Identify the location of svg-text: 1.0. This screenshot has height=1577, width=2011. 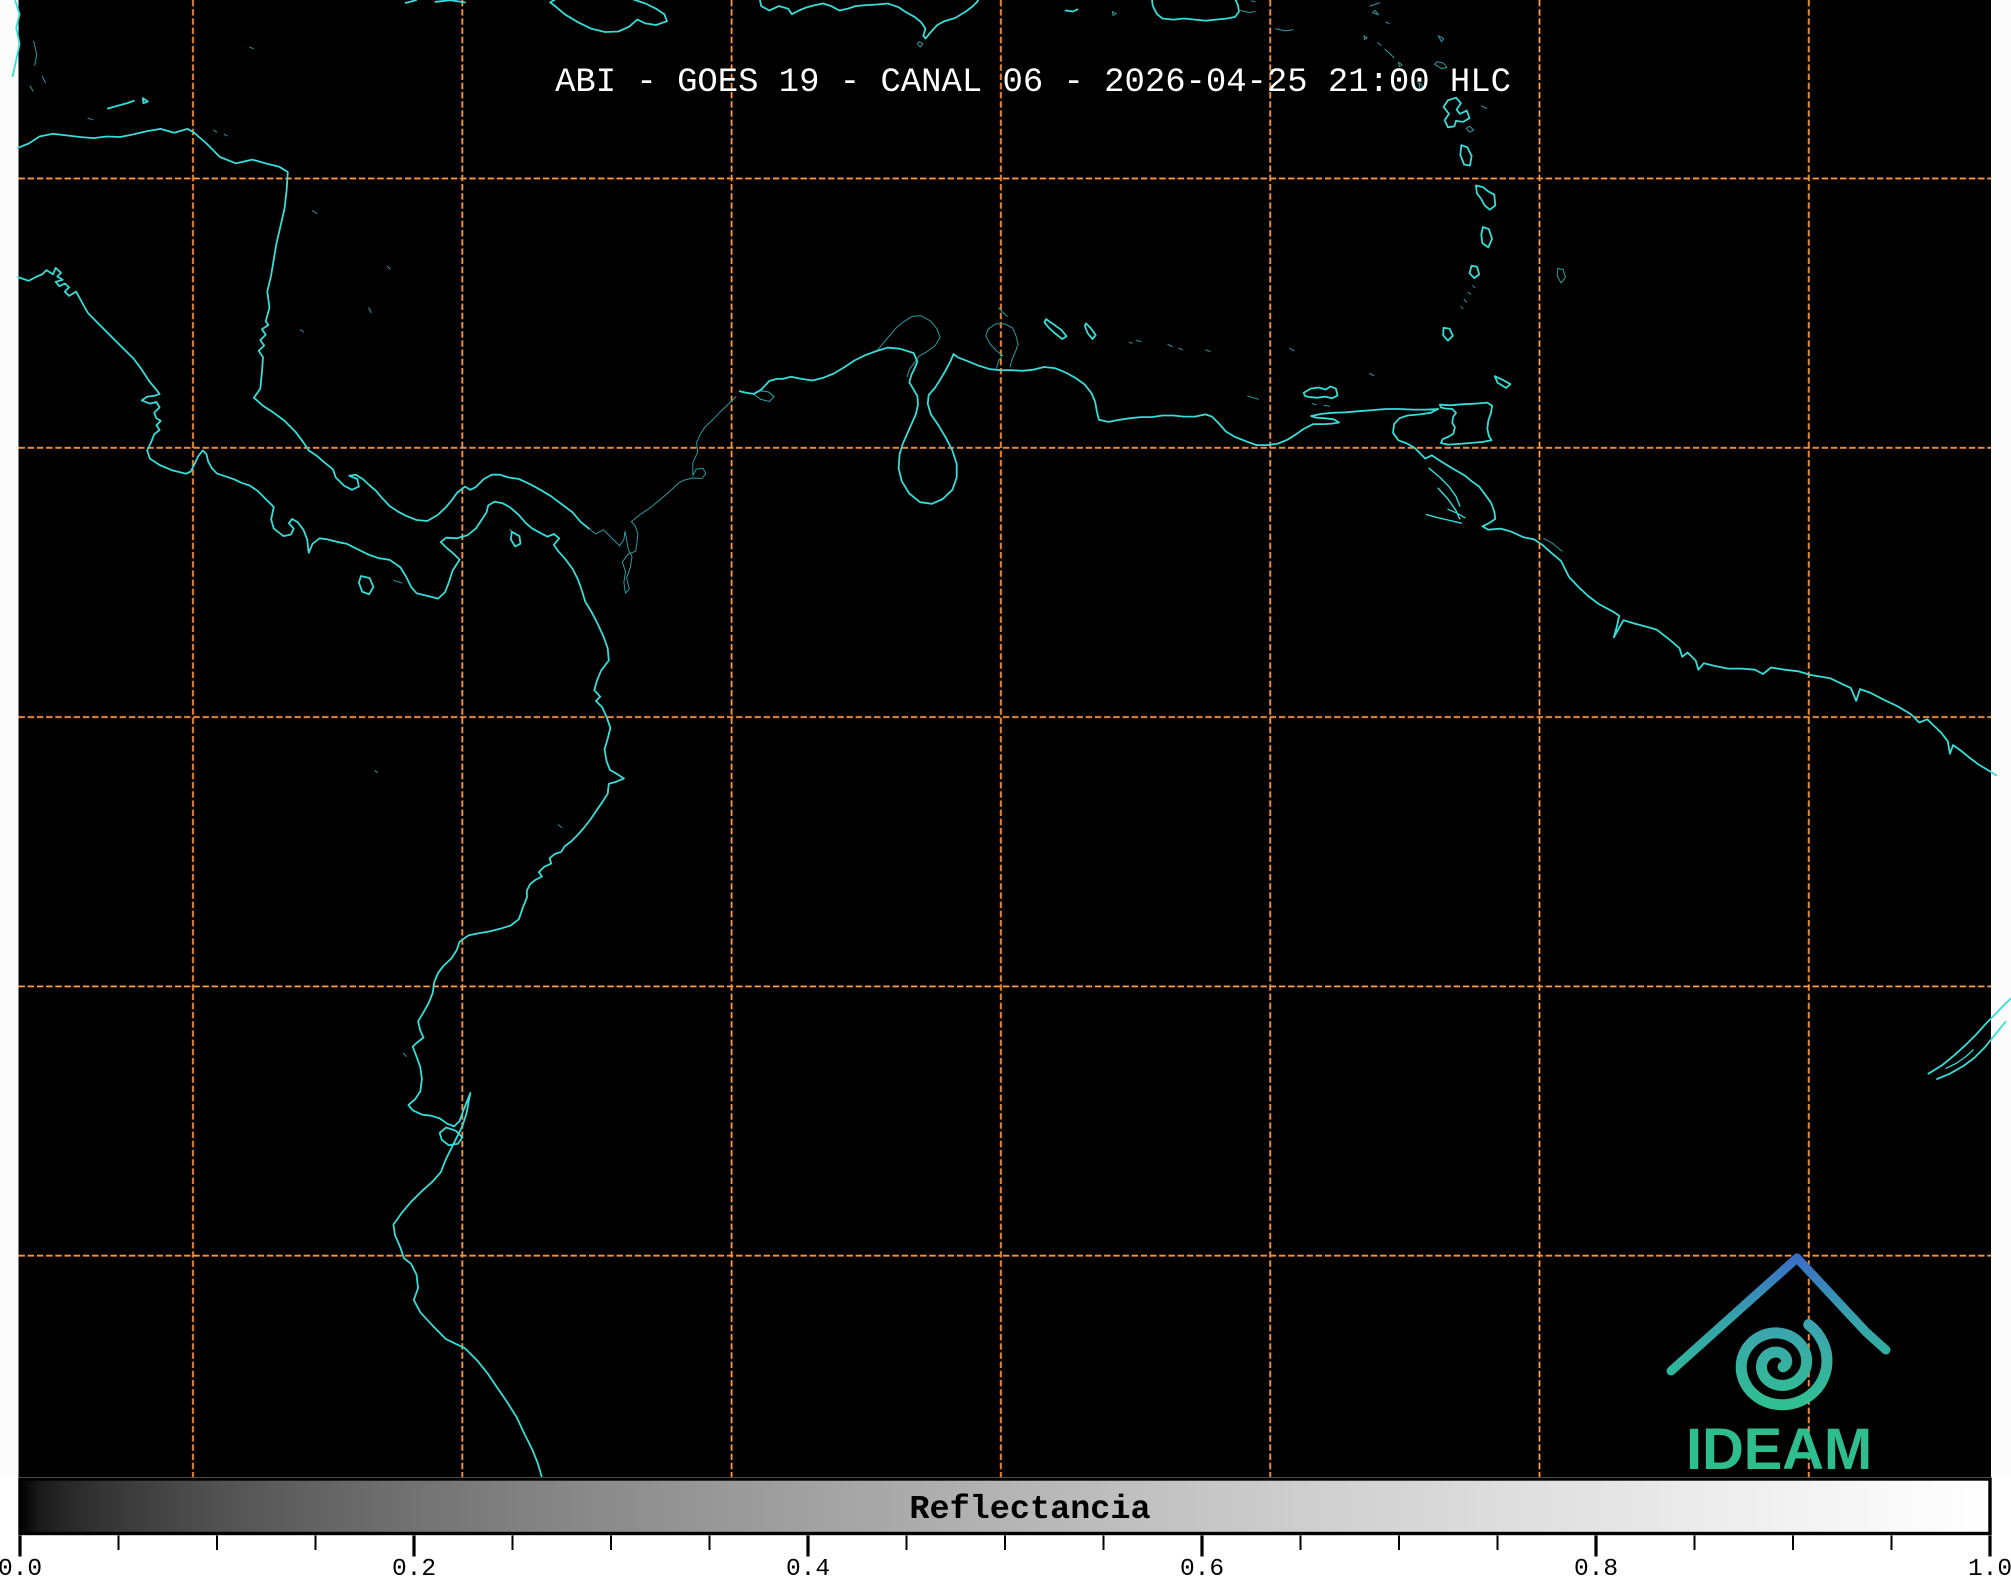
(1989, 1566).